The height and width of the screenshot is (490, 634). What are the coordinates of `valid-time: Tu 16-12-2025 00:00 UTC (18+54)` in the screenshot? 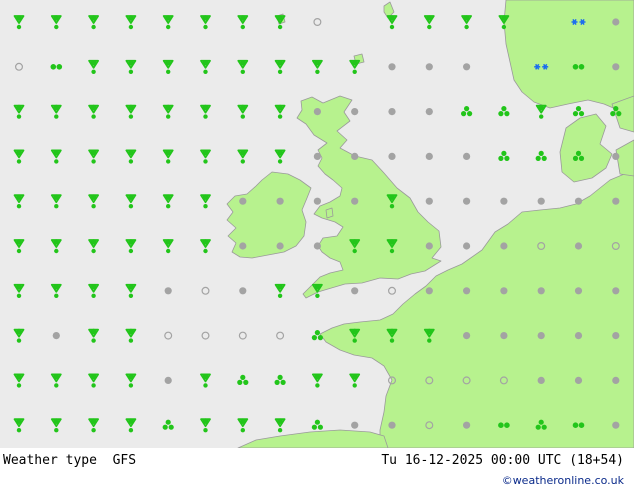 It's located at (502, 460).